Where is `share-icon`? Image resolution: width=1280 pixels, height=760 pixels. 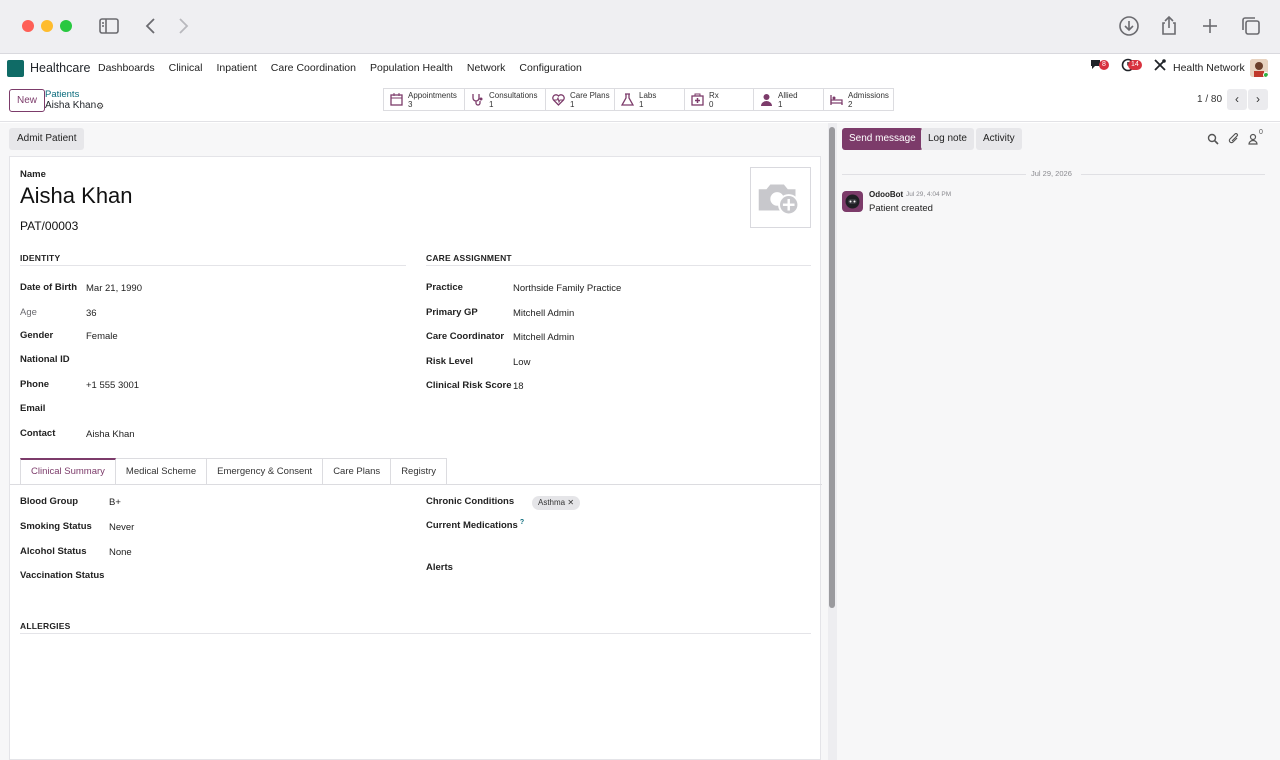 share-icon is located at coordinates (1169, 26).